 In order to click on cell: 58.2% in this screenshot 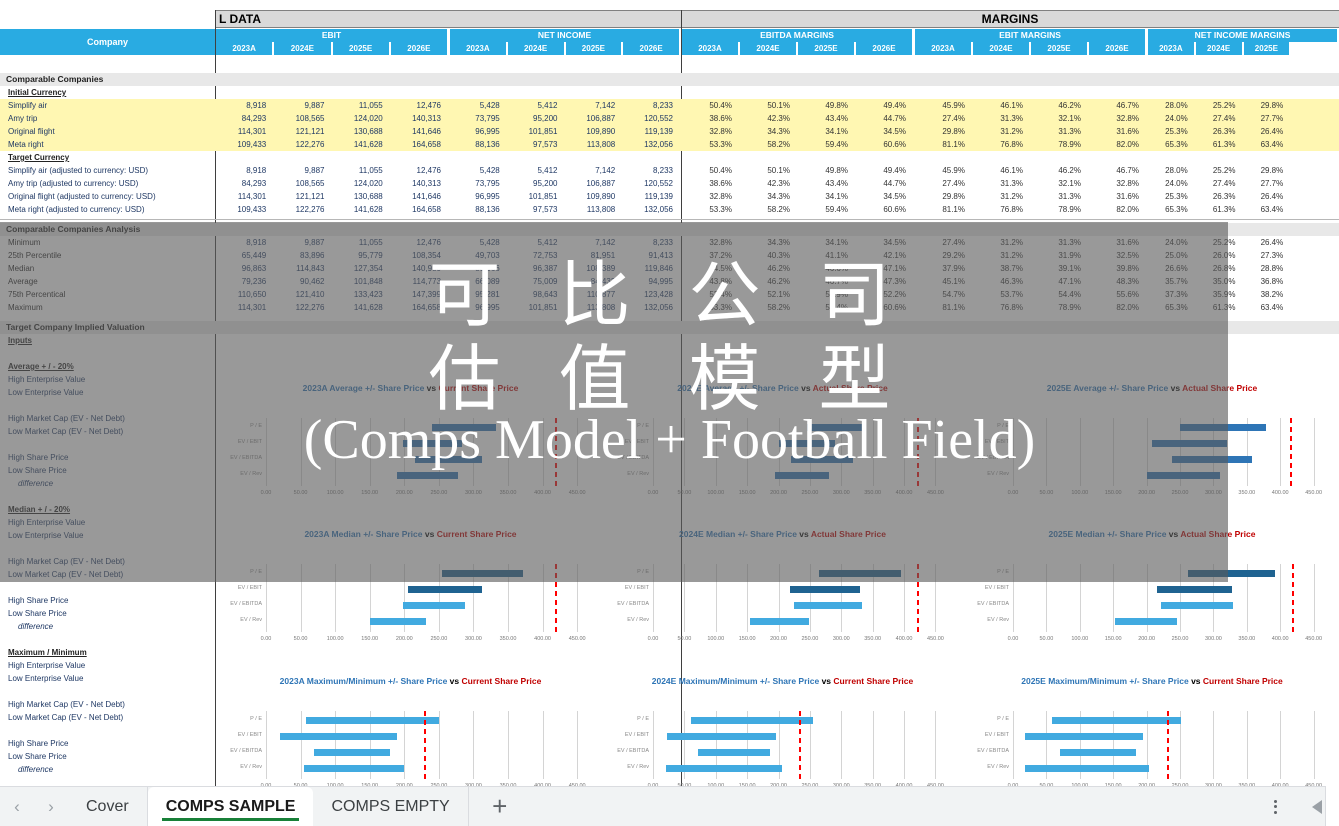, I will do `click(778, 209)`.